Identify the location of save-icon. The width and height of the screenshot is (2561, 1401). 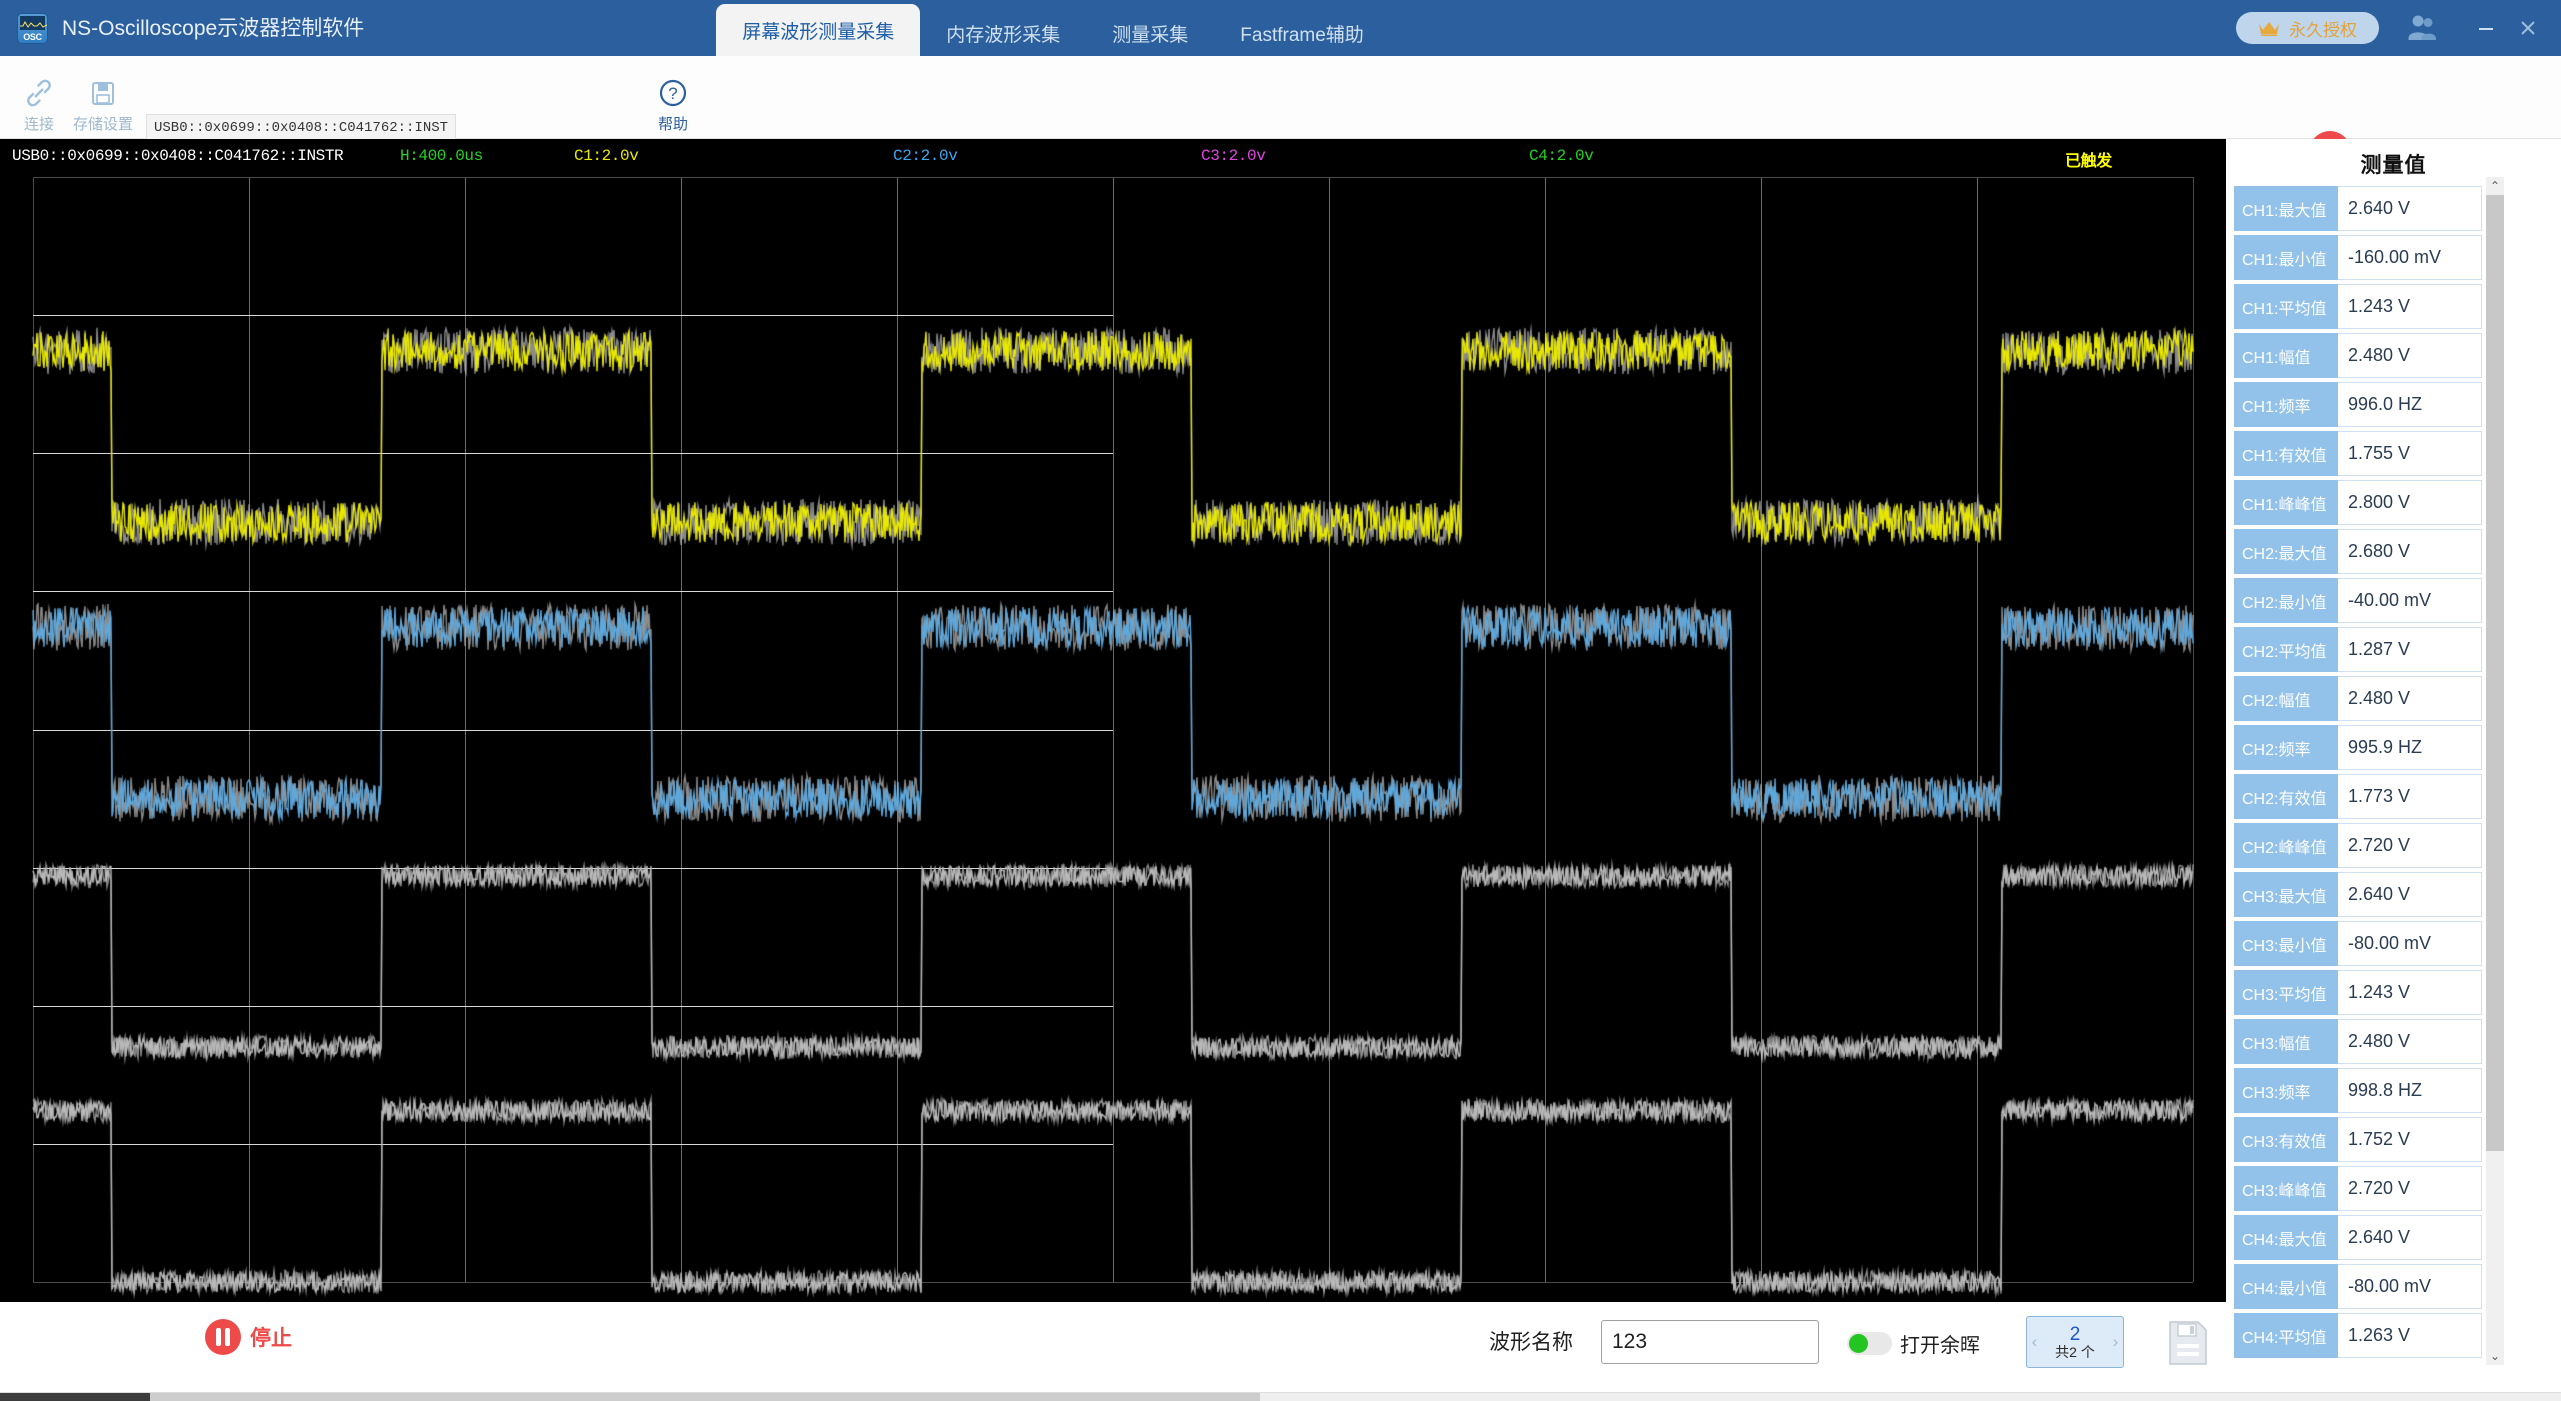
(2188, 1343).